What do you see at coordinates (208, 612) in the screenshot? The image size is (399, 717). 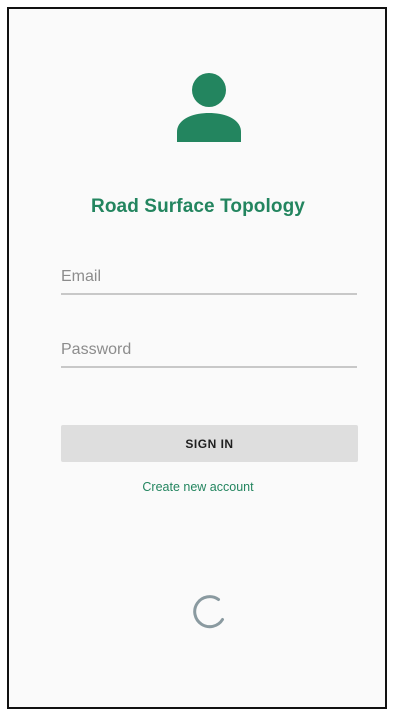 I see `loading-spinner-icon` at bounding box center [208, 612].